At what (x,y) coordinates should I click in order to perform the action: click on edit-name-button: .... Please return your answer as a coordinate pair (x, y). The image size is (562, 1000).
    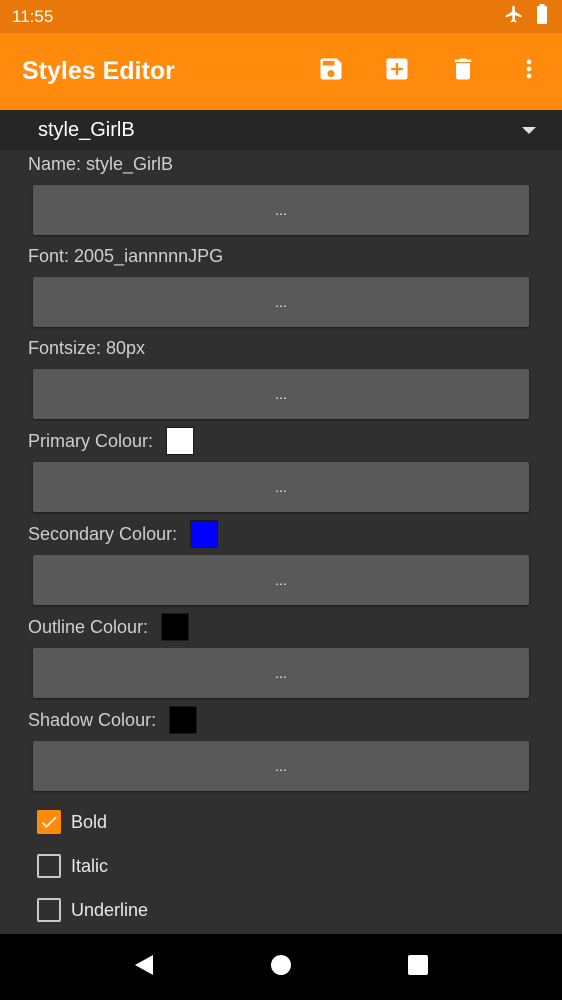
    Looking at the image, I should click on (281, 210).